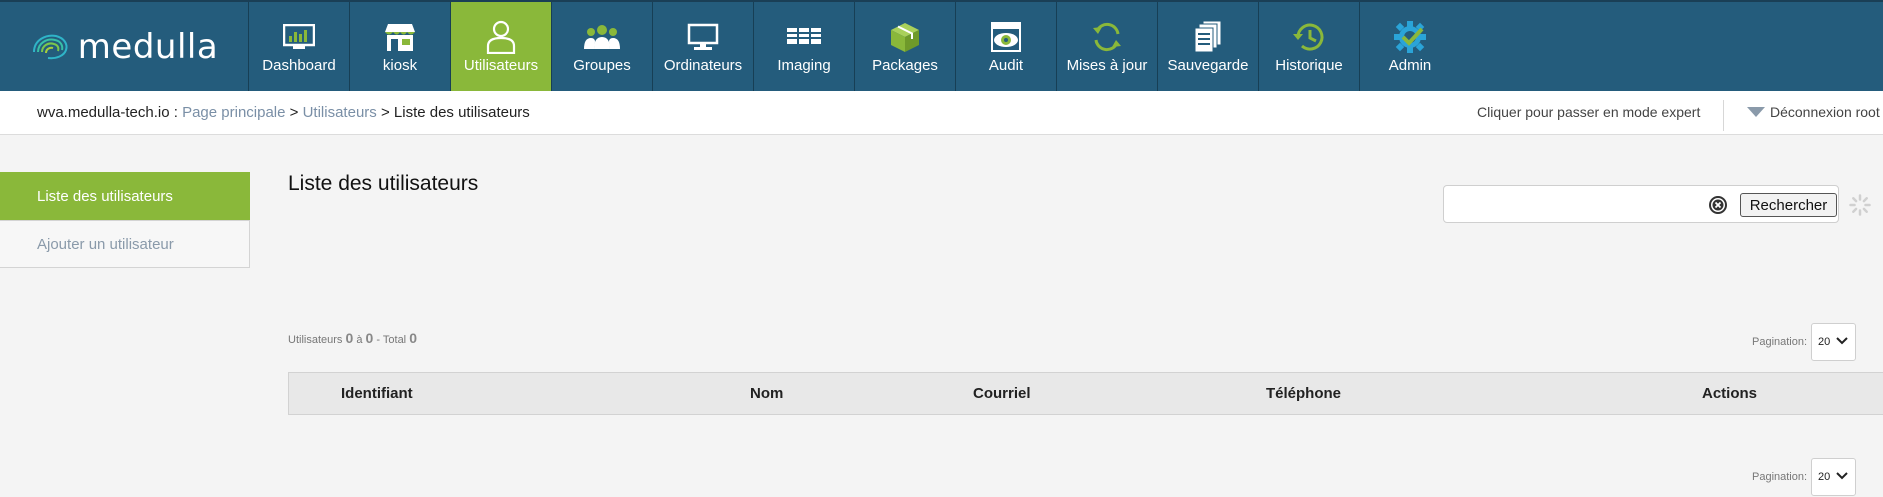 This screenshot has height=497, width=1883. Describe the element at coordinates (804, 65) in the screenshot. I see `nav-item-label: Imaging` at that location.